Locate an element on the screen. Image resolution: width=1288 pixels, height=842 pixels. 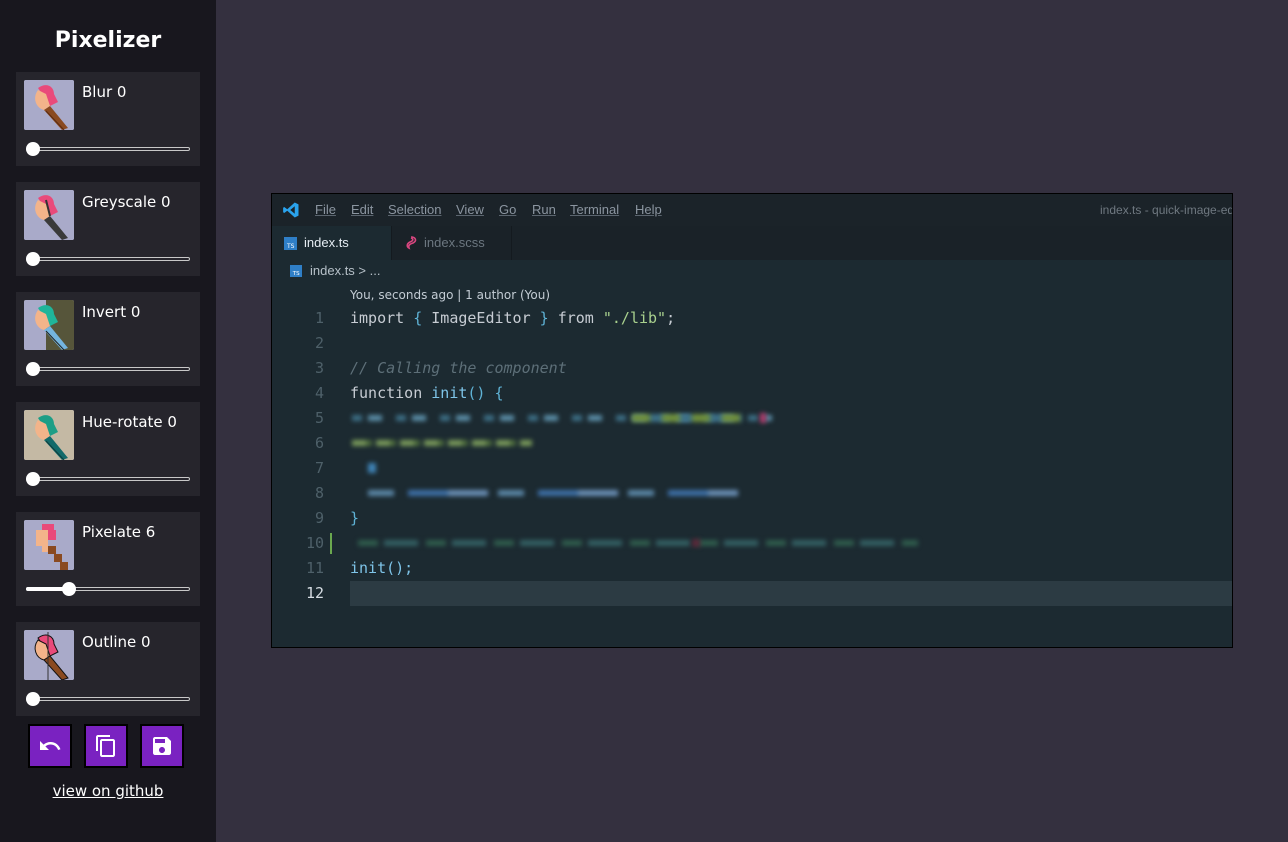
vscode-logo-icon is located at coordinates (291, 210).